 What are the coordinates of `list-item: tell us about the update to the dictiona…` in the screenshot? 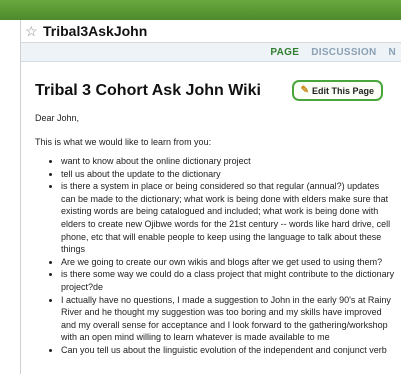 It's located at (228, 174).